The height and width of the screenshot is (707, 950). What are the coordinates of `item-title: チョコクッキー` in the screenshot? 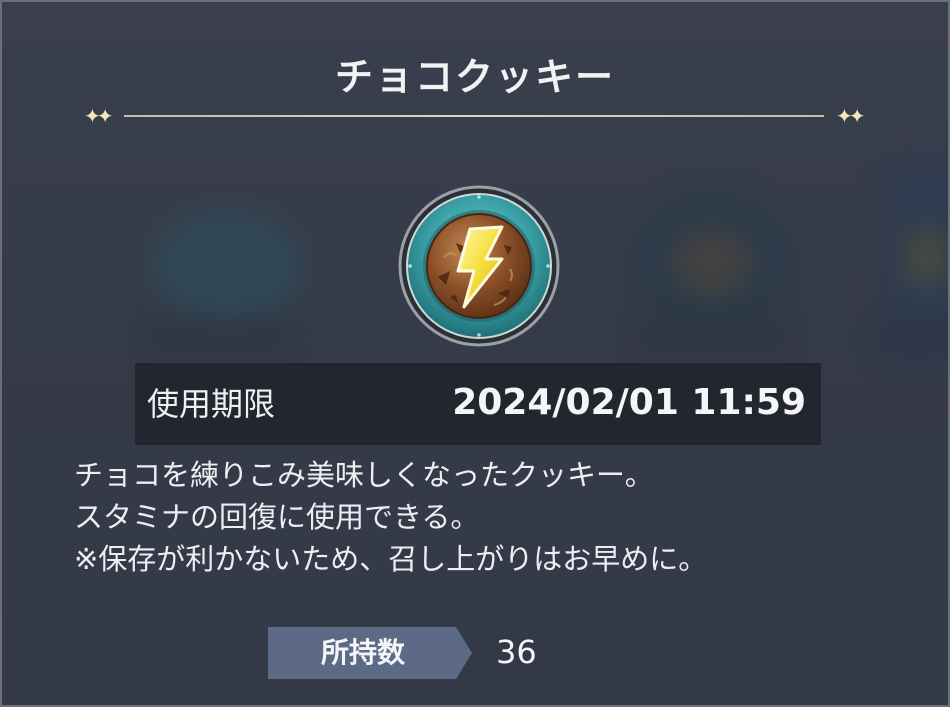 It's located at (474, 77).